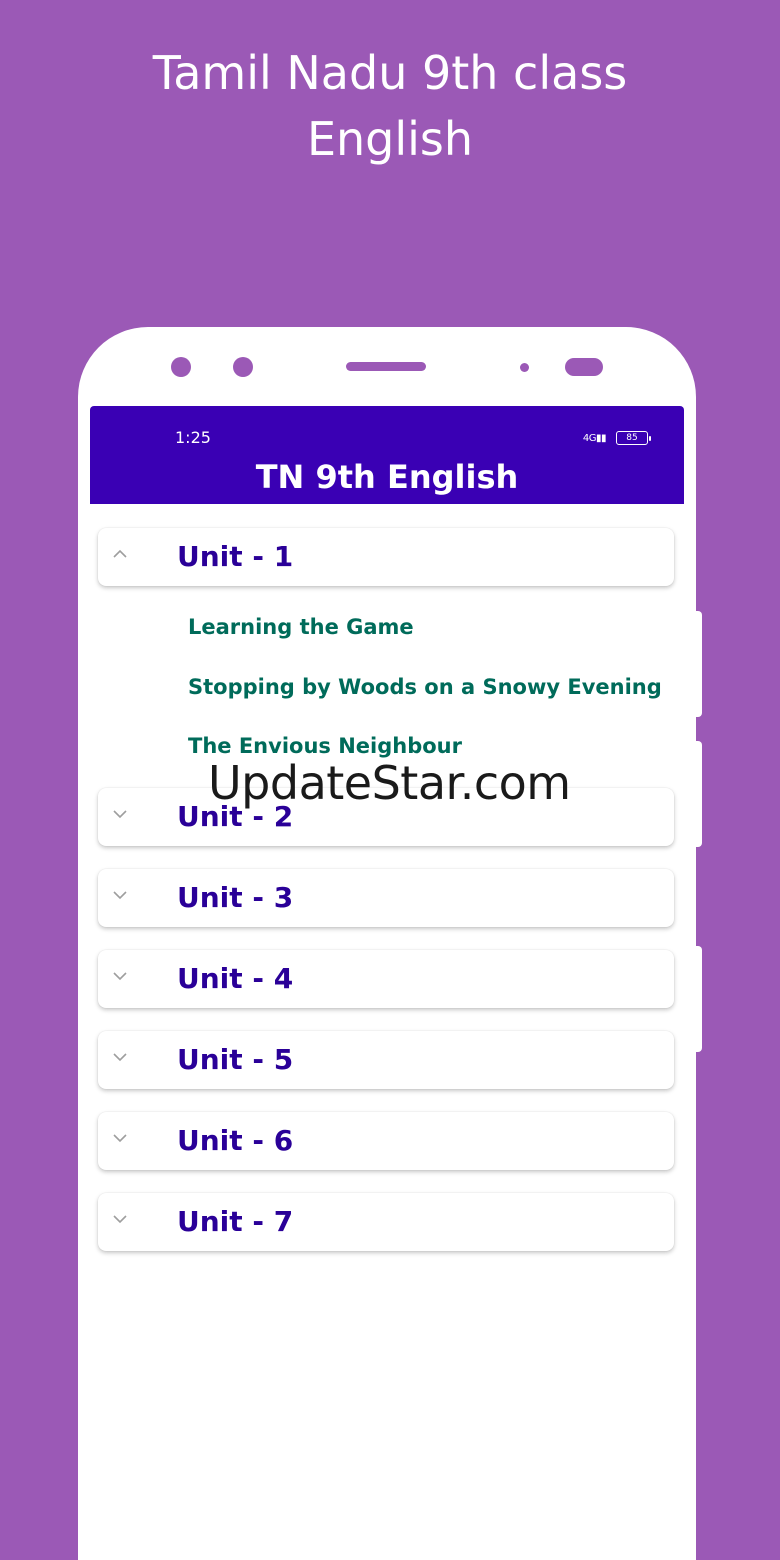  I want to click on unit-label: Unit - 3, so click(235, 897).